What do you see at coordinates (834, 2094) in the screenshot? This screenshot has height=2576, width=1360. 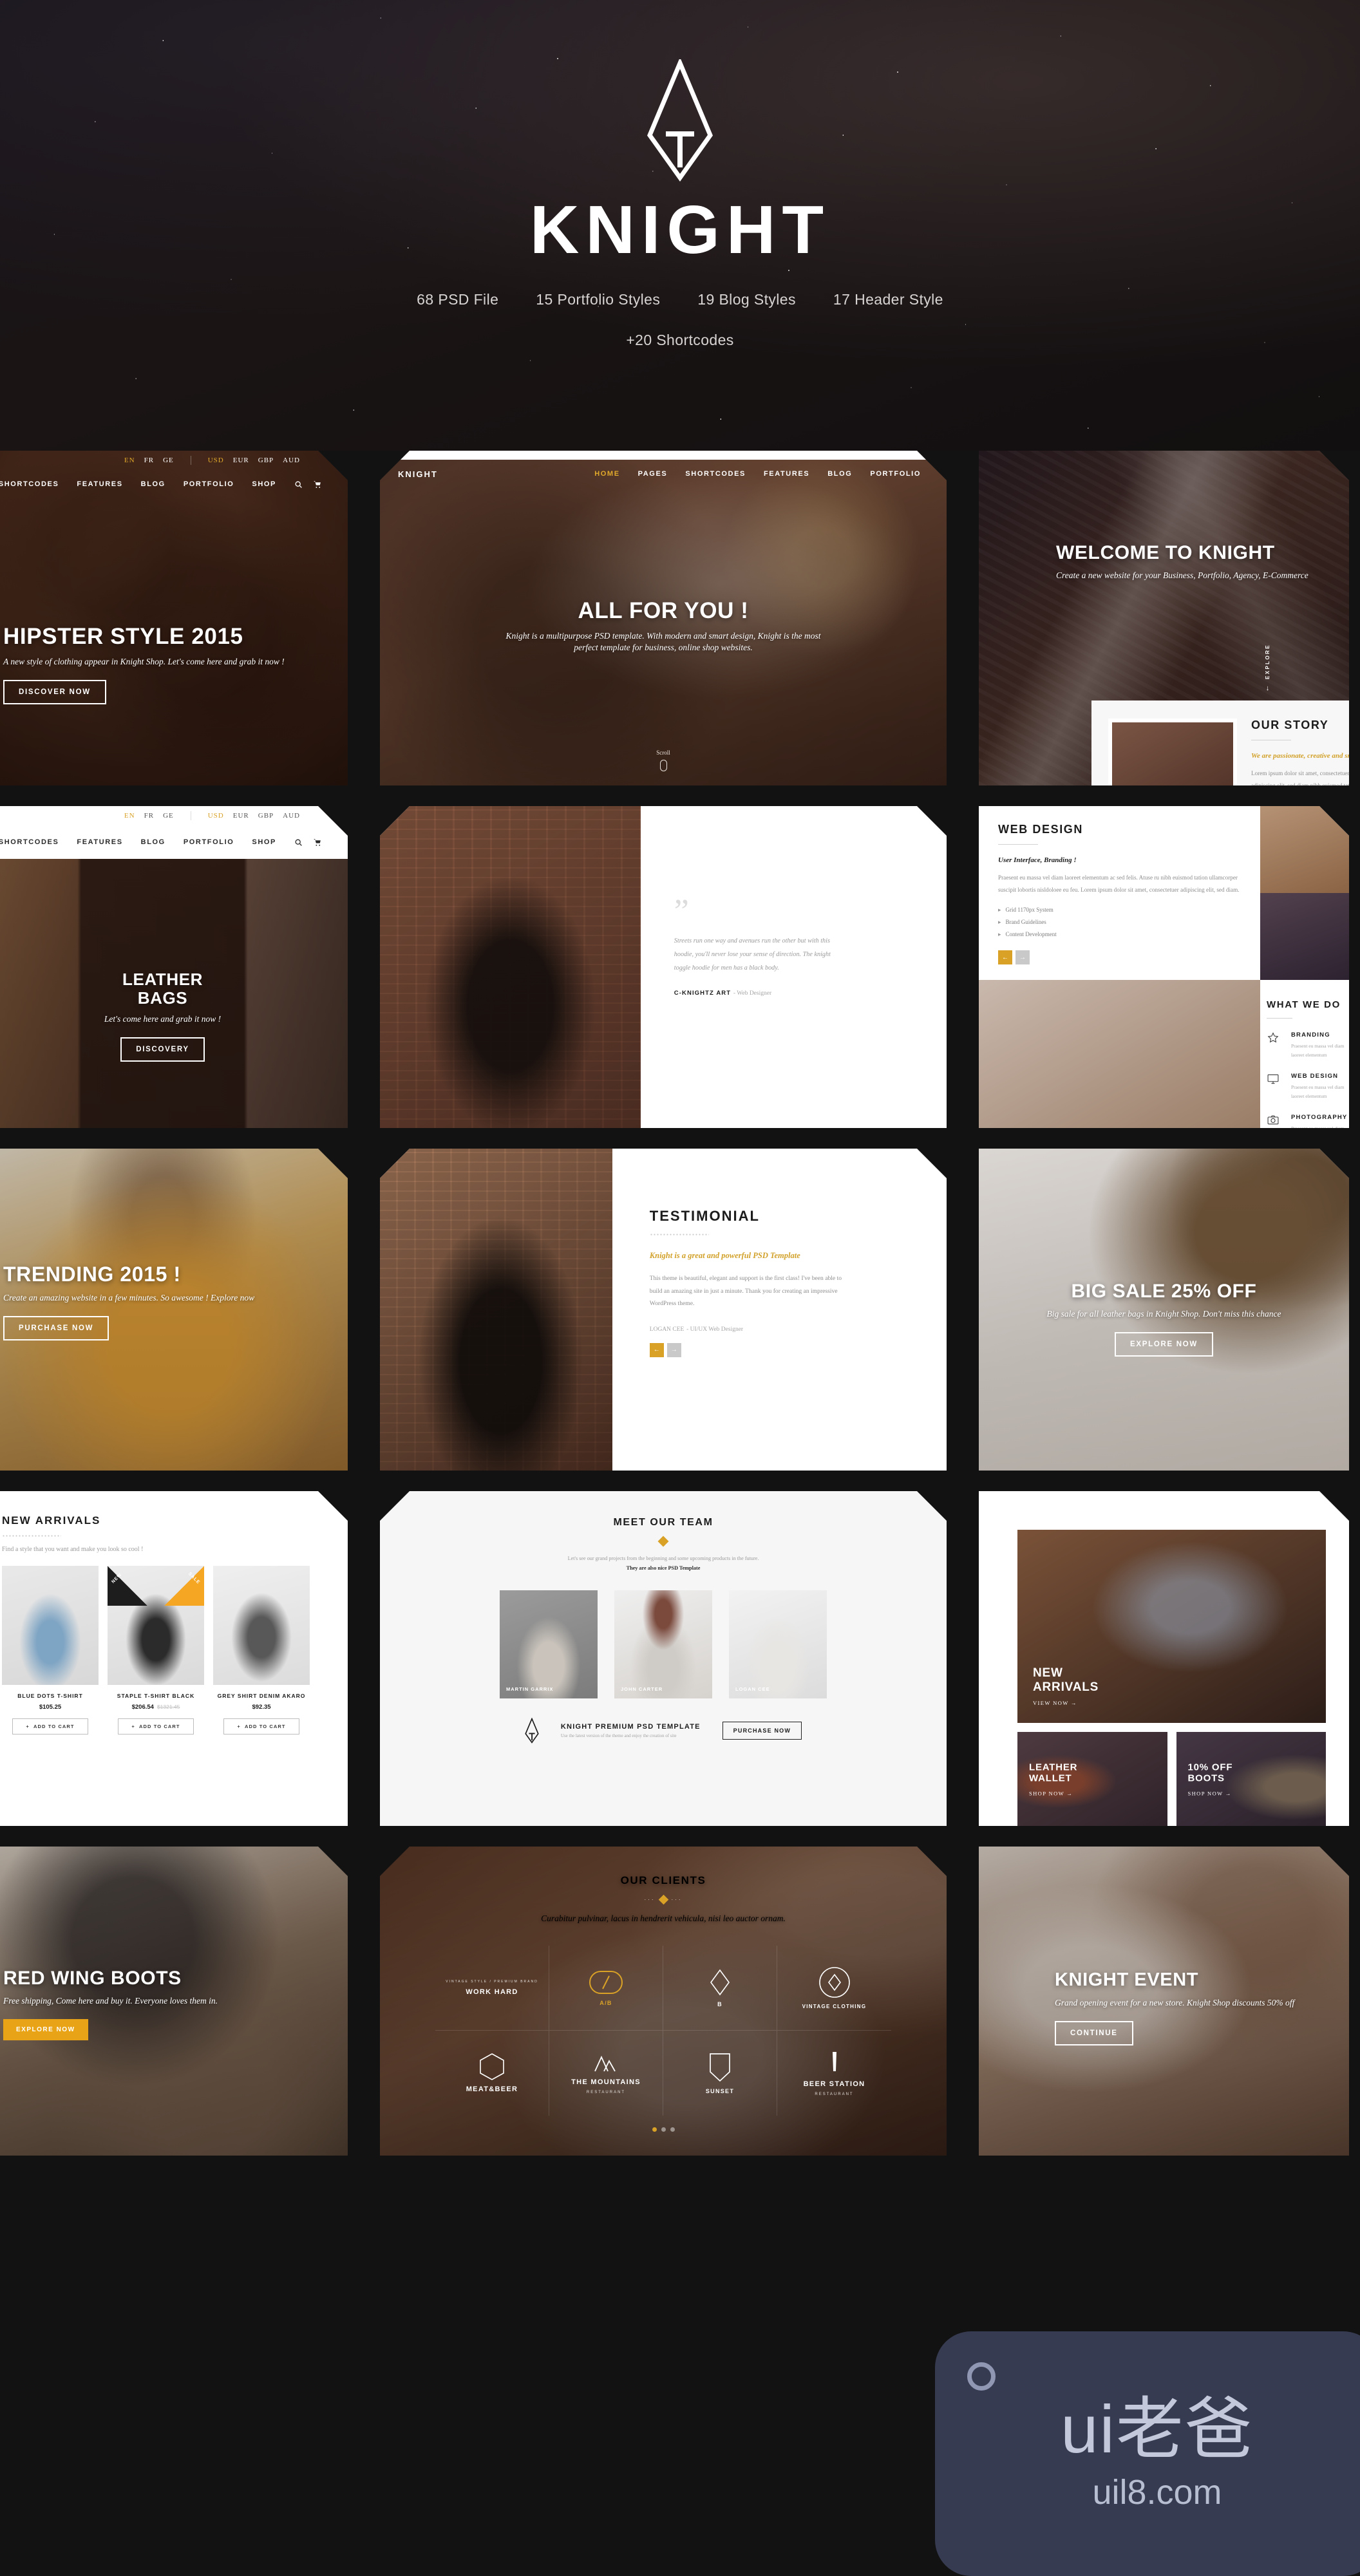 I see `client-logo-sub: RESTAURANT` at bounding box center [834, 2094].